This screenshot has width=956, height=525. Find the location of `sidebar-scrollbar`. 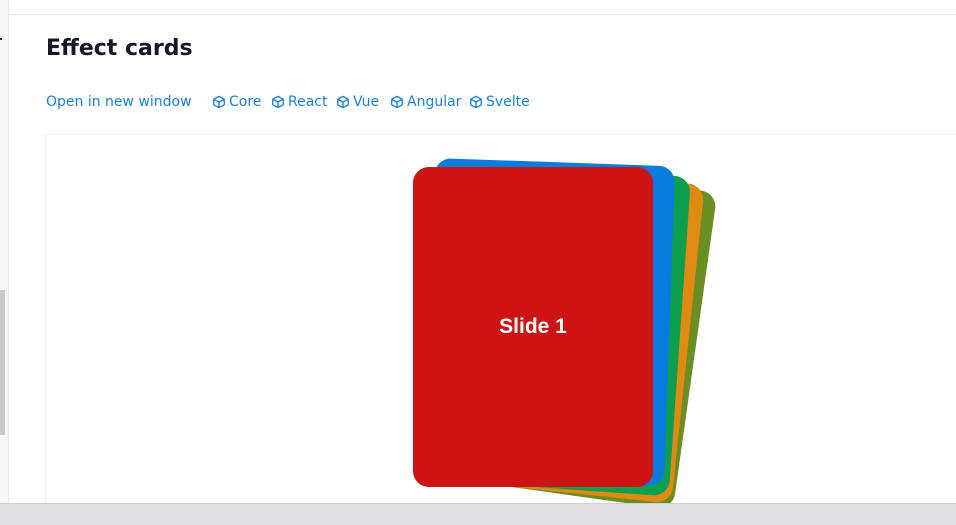

sidebar-scrollbar is located at coordinates (2, 362).